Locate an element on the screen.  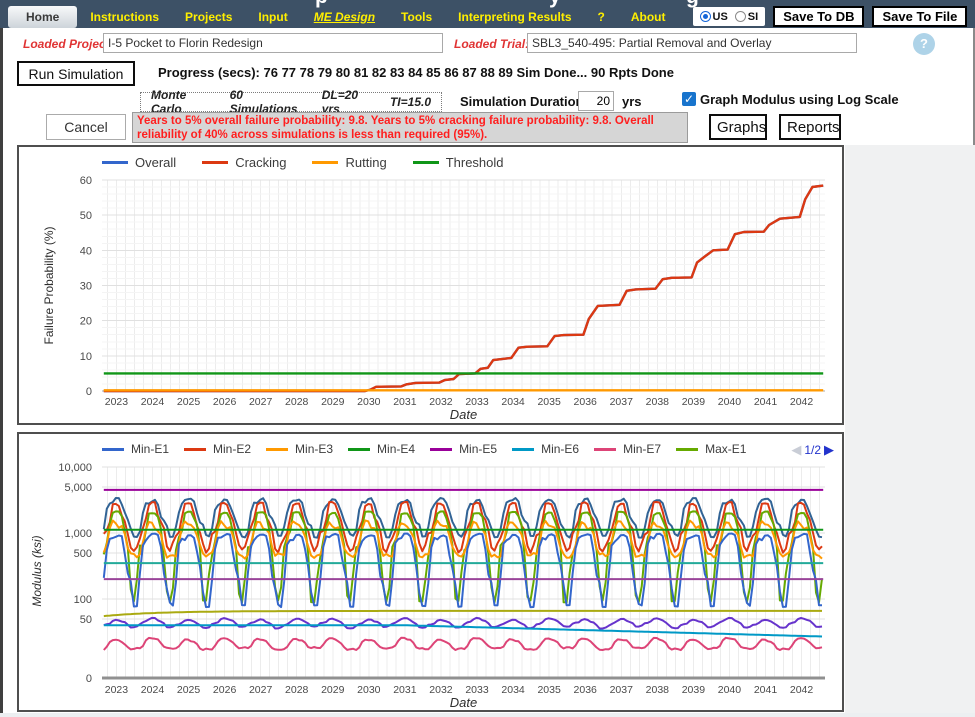
svg-text: 20 is located at coordinates (86, 322).